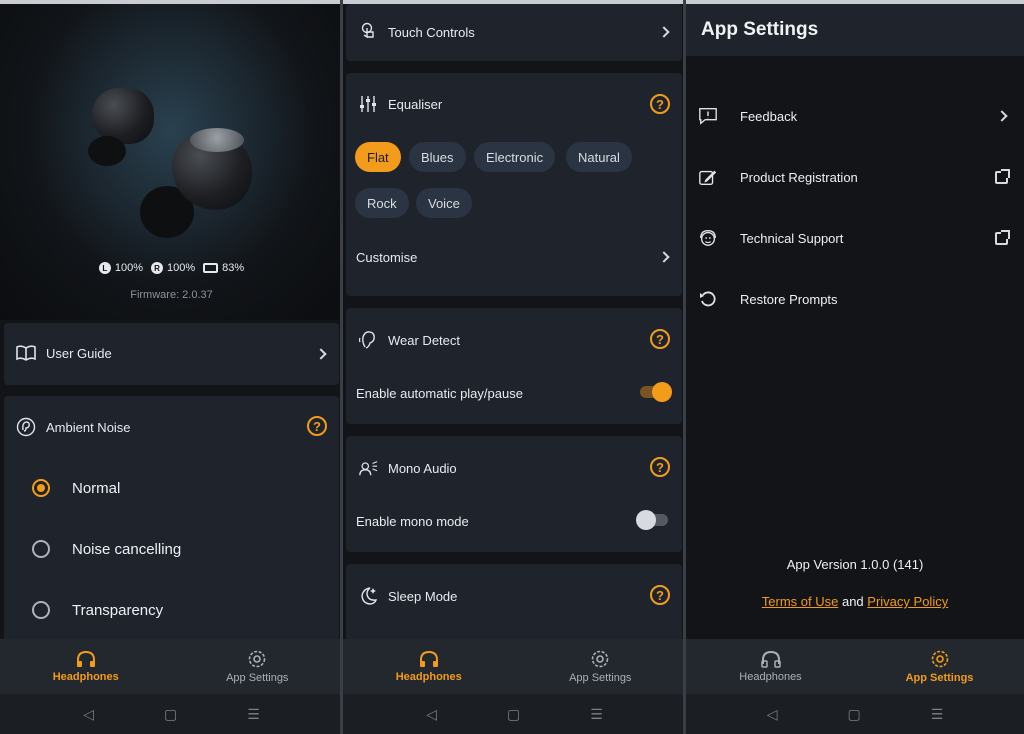 Image resolution: width=1024 pixels, height=734 pixels. What do you see at coordinates (104, 268) in the screenshot?
I see `left-badge-icon: L` at bounding box center [104, 268].